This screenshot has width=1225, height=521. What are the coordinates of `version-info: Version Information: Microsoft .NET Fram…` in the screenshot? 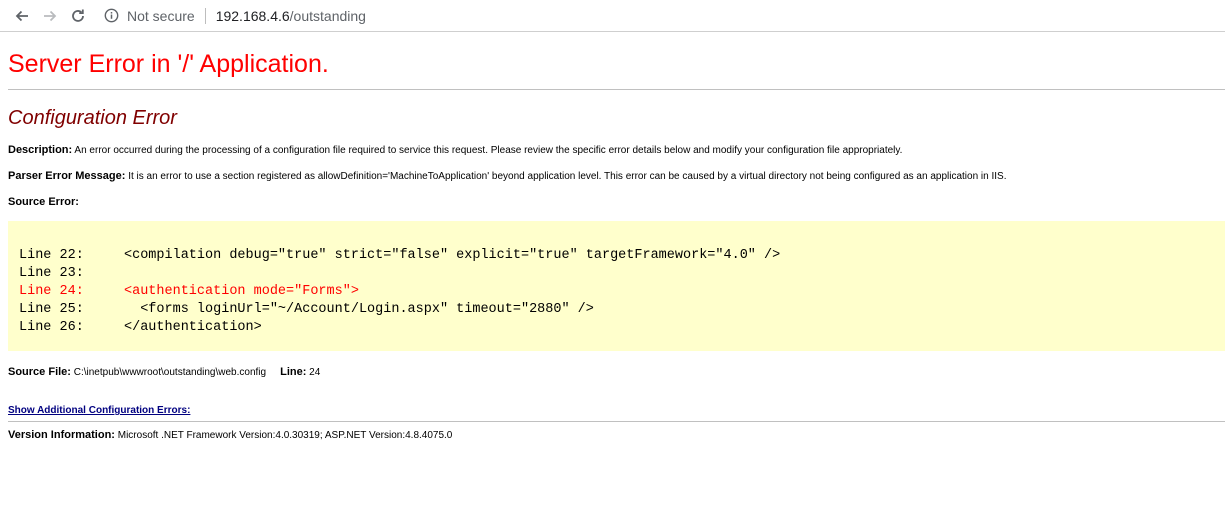 It's located at (612, 435).